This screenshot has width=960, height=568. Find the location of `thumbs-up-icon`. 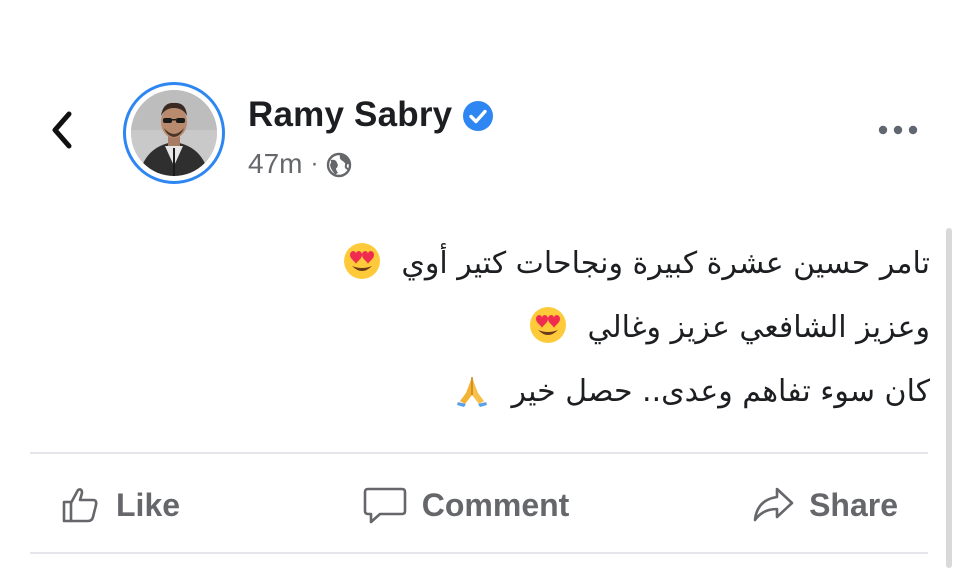

thumbs-up-icon is located at coordinates (80, 505).